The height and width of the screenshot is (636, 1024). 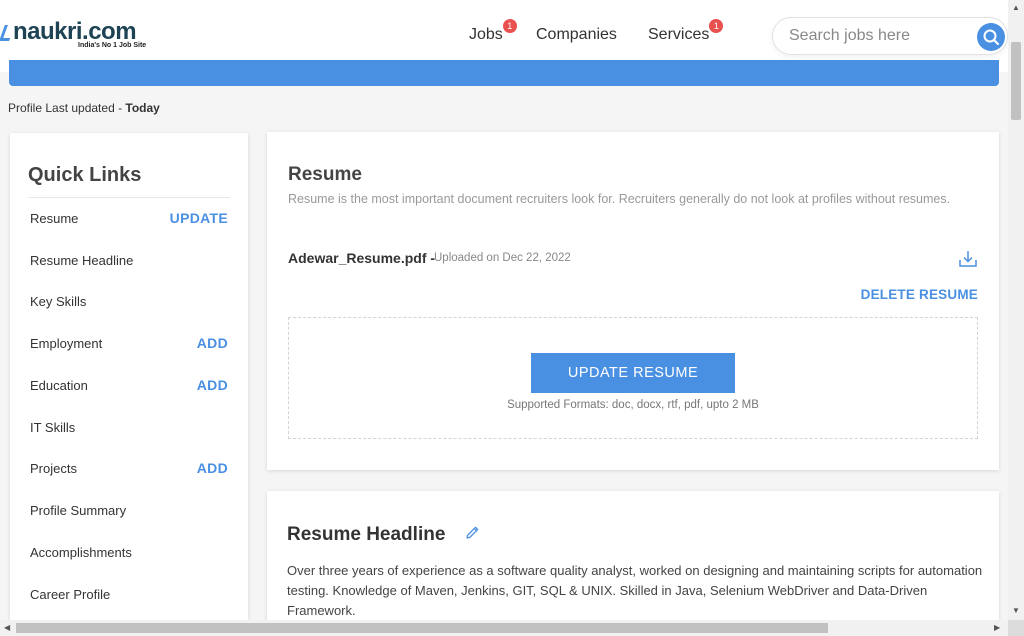 What do you see at coordinates (78, 510) in the screenshot?
I see `quick-link-label: Profile Summary` at bounding box center [78, 510].